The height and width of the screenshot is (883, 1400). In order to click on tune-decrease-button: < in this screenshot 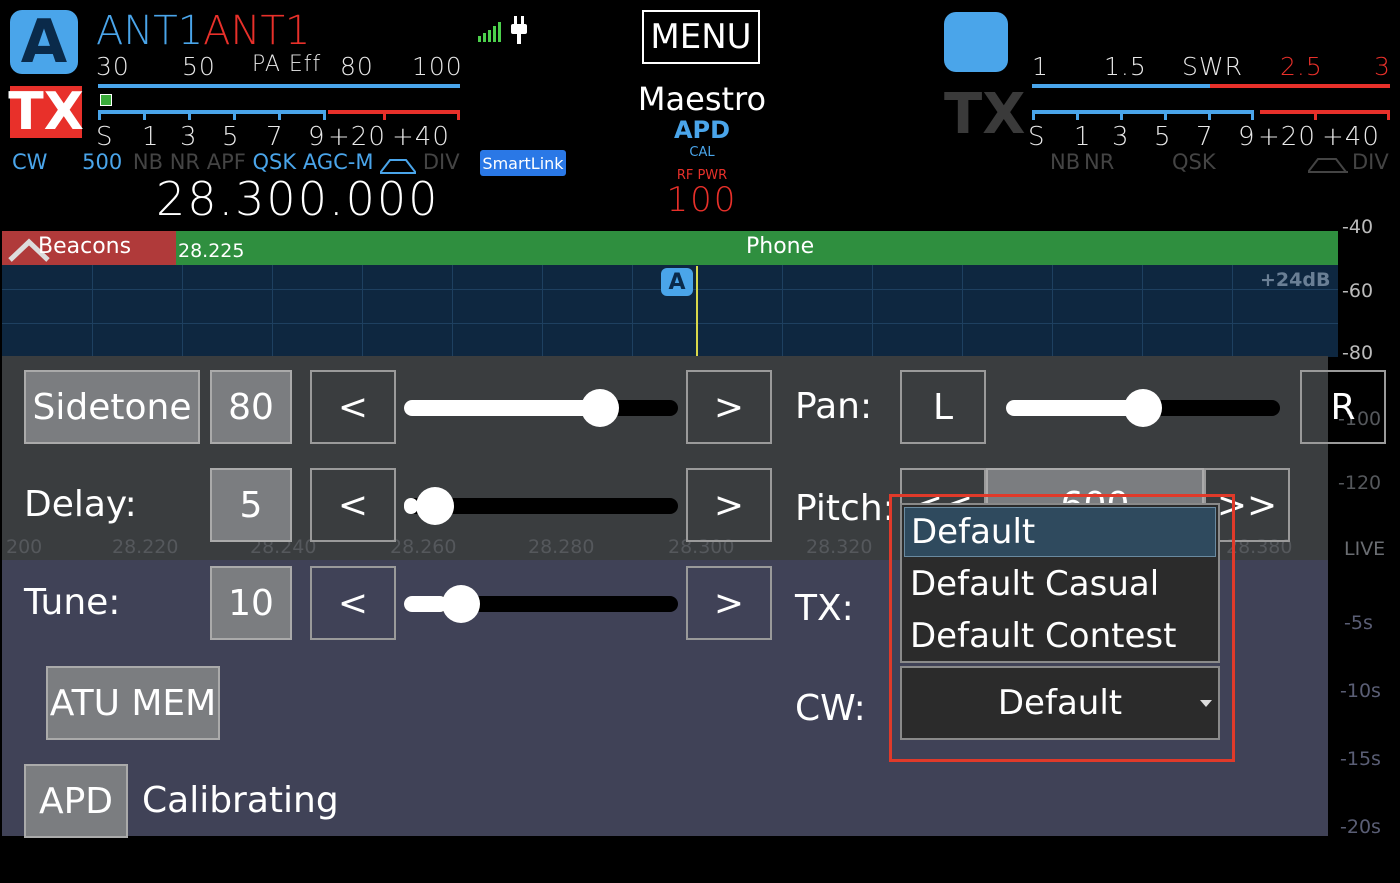, I will do `click(353, 603)`.